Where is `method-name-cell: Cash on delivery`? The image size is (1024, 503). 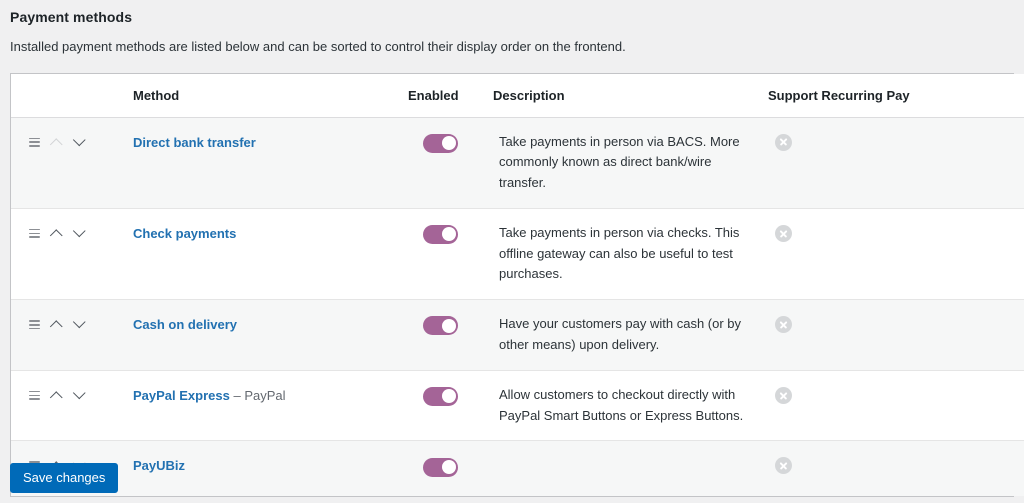 method-name-cell: Cash on delivery is located at coordinates (260, 335).